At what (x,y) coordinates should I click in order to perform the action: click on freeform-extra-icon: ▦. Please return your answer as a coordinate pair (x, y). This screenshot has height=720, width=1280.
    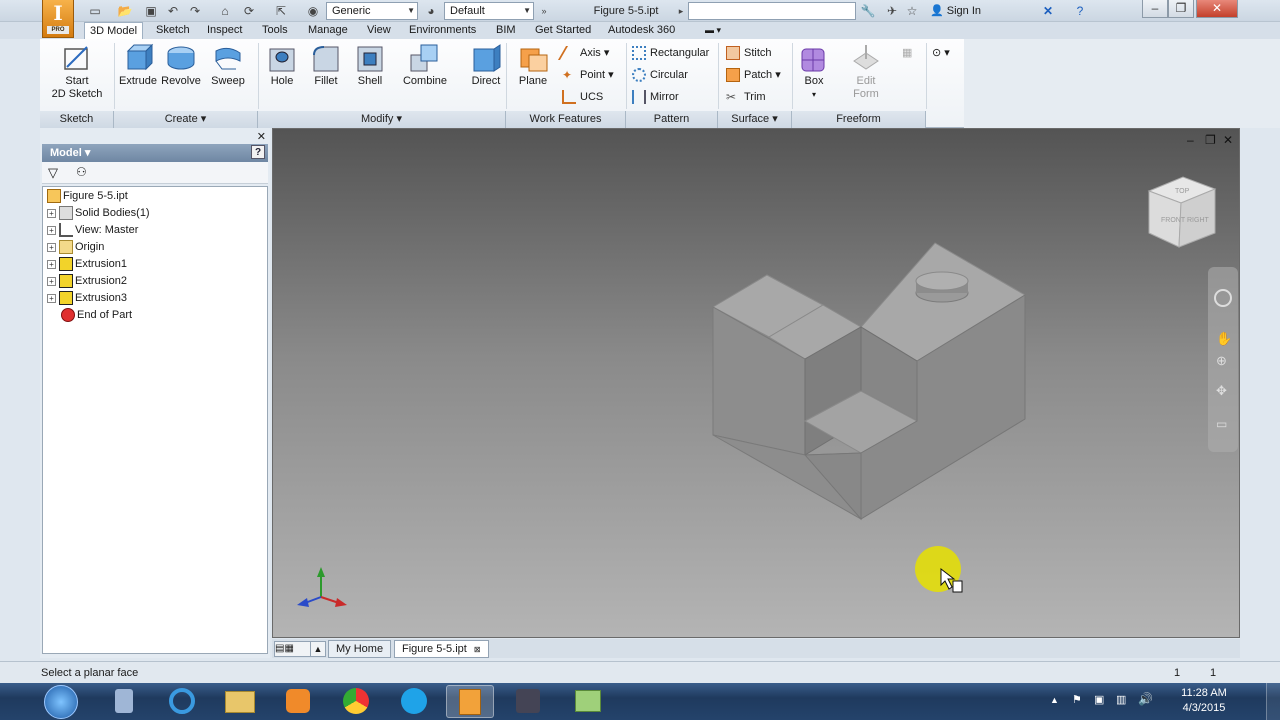
    Looking at the image, I should click on (907, 53).